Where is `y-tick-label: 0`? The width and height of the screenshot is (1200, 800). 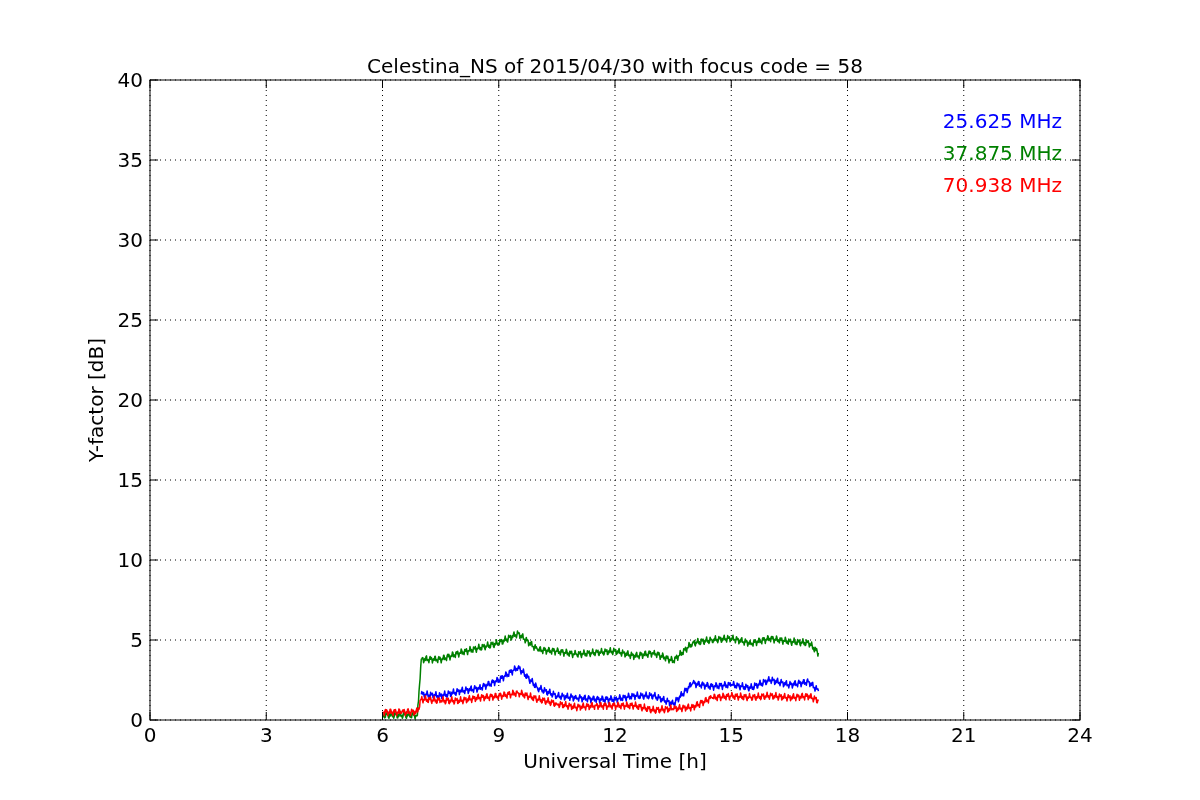
y-tick-label: 0 is located at coordinates (136, 720).